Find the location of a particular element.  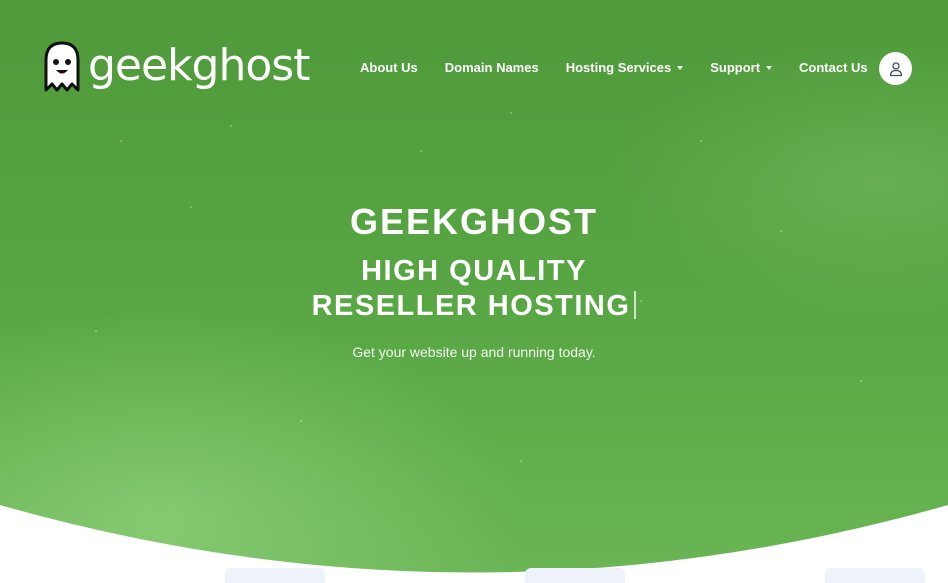

logo-wordmark: geekghost is located at coordinates (199, 65).